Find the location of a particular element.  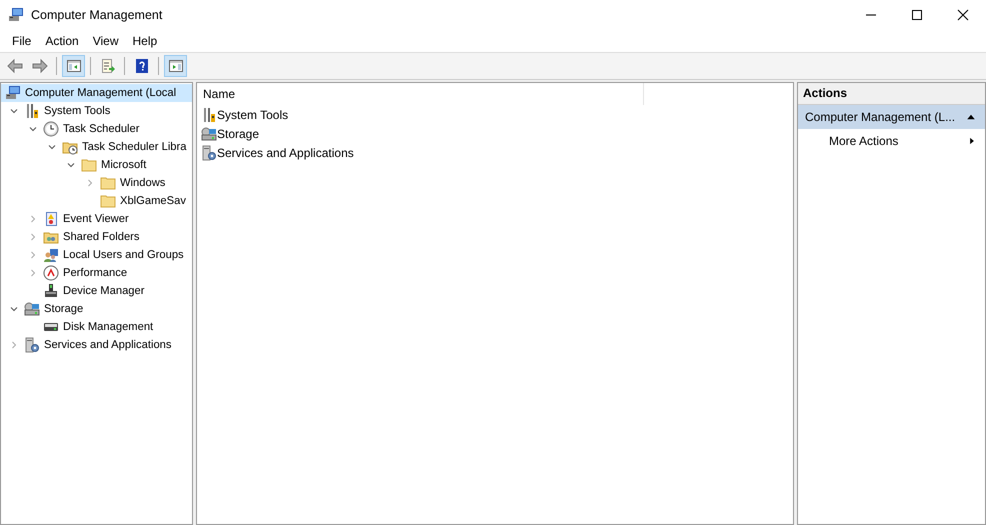

tree-item: Local Users and Groups is located at coordinates (96, 255).